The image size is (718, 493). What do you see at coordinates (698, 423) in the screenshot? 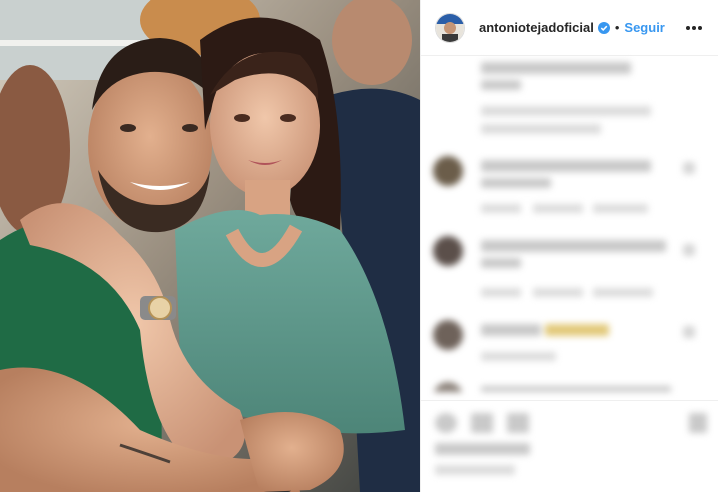
I see `save-icon` at bounding box center [698, 423].